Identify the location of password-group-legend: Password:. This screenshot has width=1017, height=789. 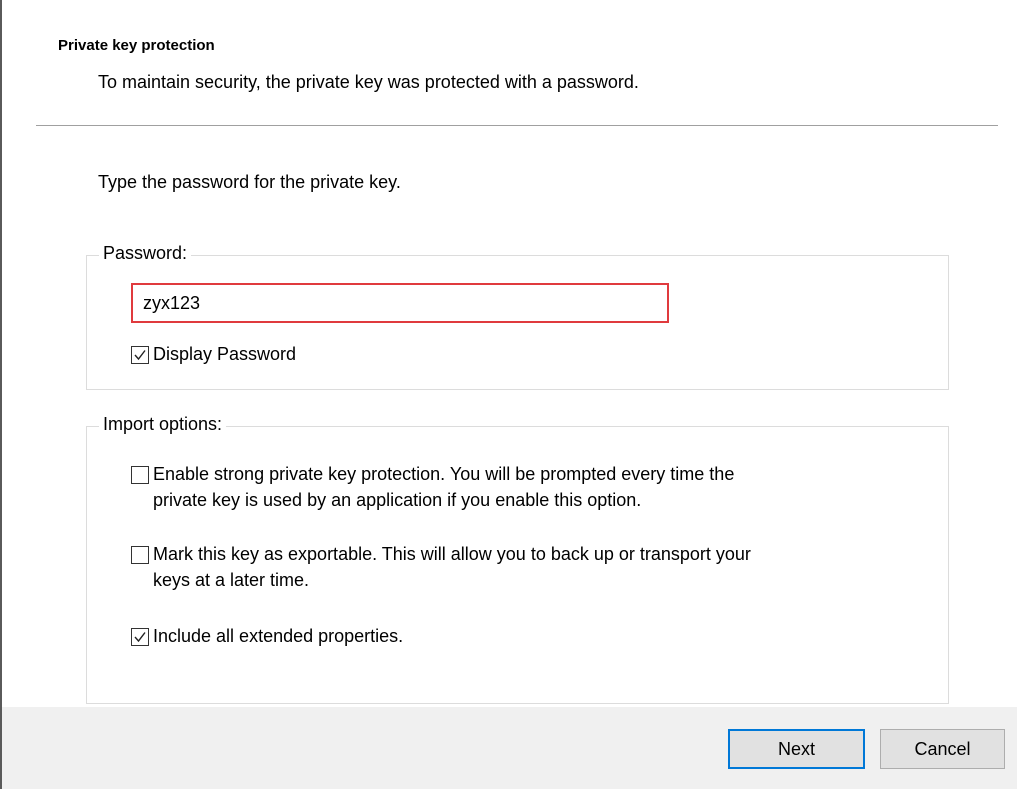
(145, 253).